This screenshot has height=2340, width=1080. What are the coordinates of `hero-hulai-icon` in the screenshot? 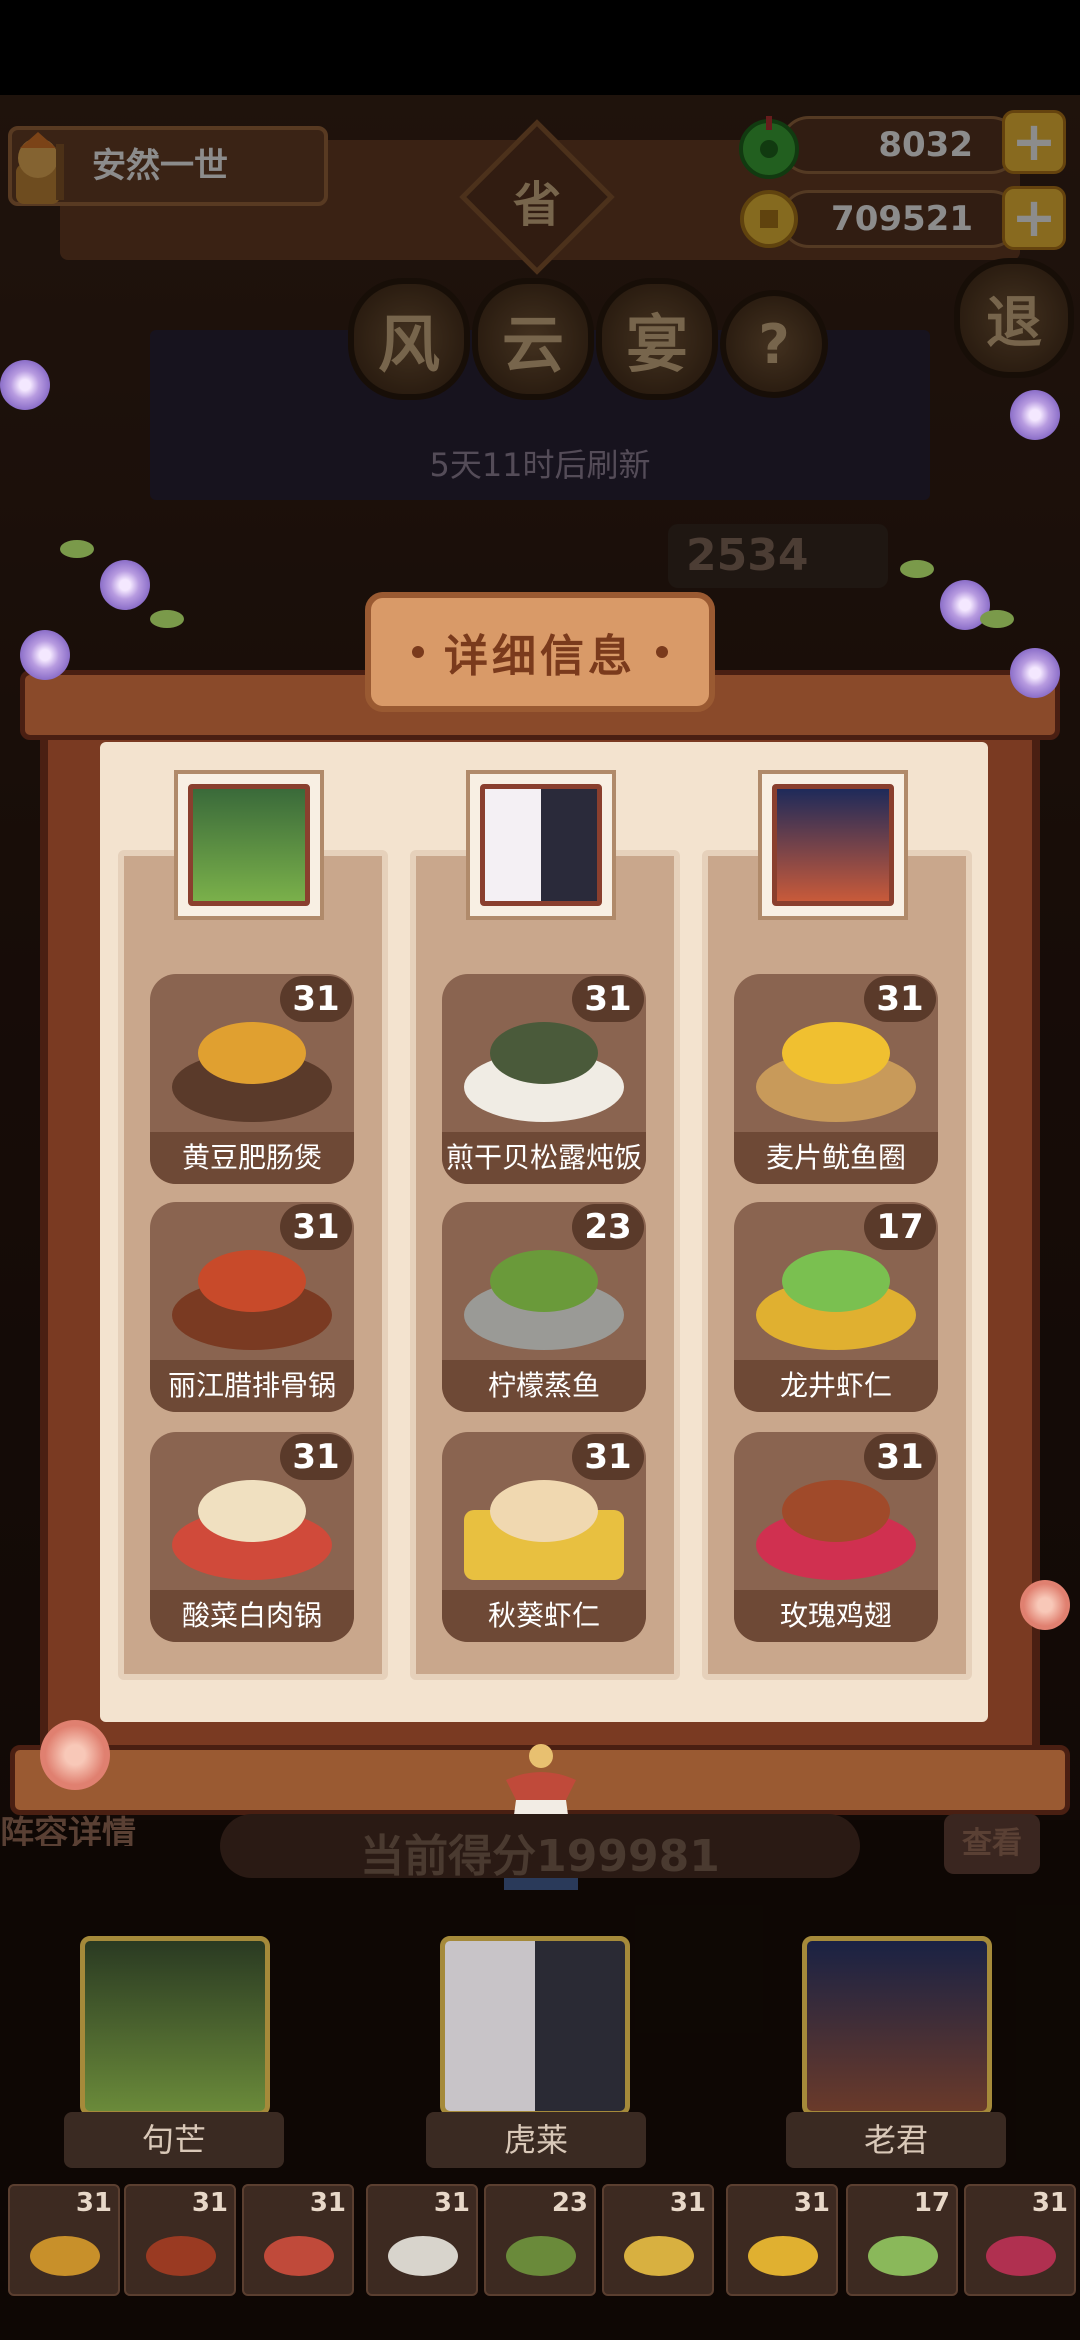 It's located at (535, 2026).